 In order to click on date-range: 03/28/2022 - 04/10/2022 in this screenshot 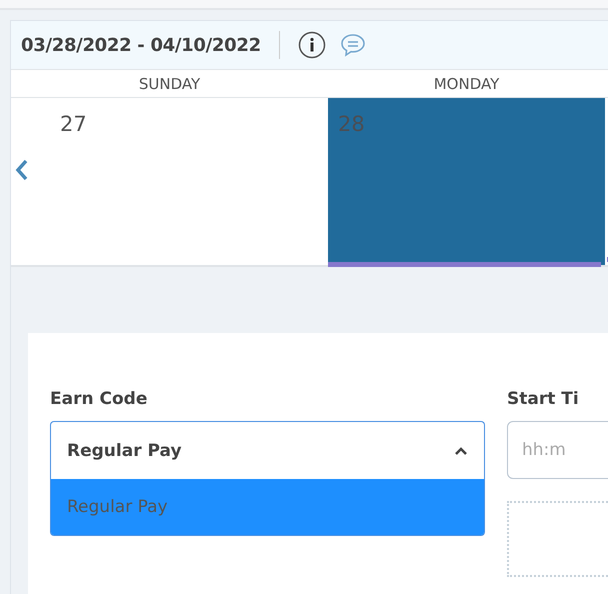, I will do `click(141, 45)`.